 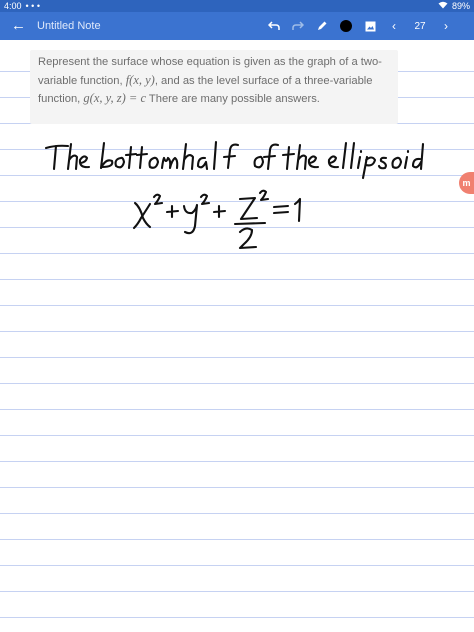 I want to click on floating-assistant-badge: m, so click(x=466, y=183).